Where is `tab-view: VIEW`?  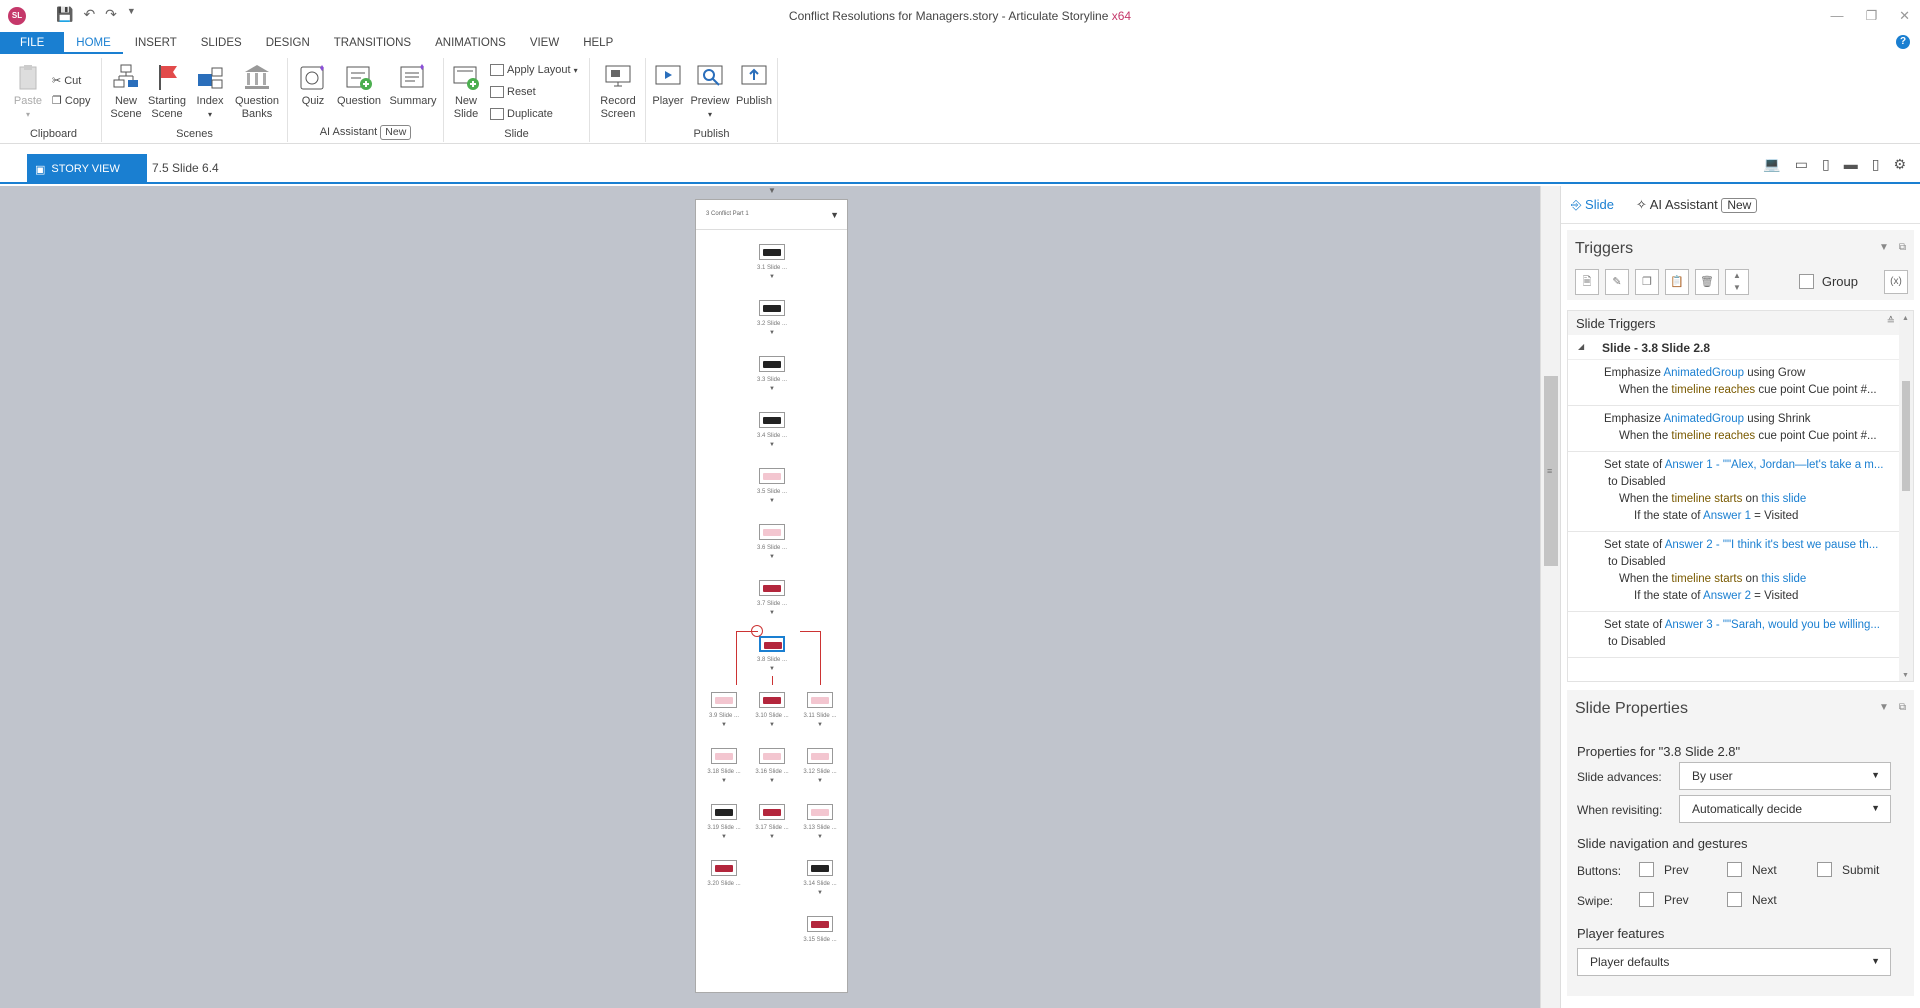 tab-view: VIEW is located at coordinates (544, 43).